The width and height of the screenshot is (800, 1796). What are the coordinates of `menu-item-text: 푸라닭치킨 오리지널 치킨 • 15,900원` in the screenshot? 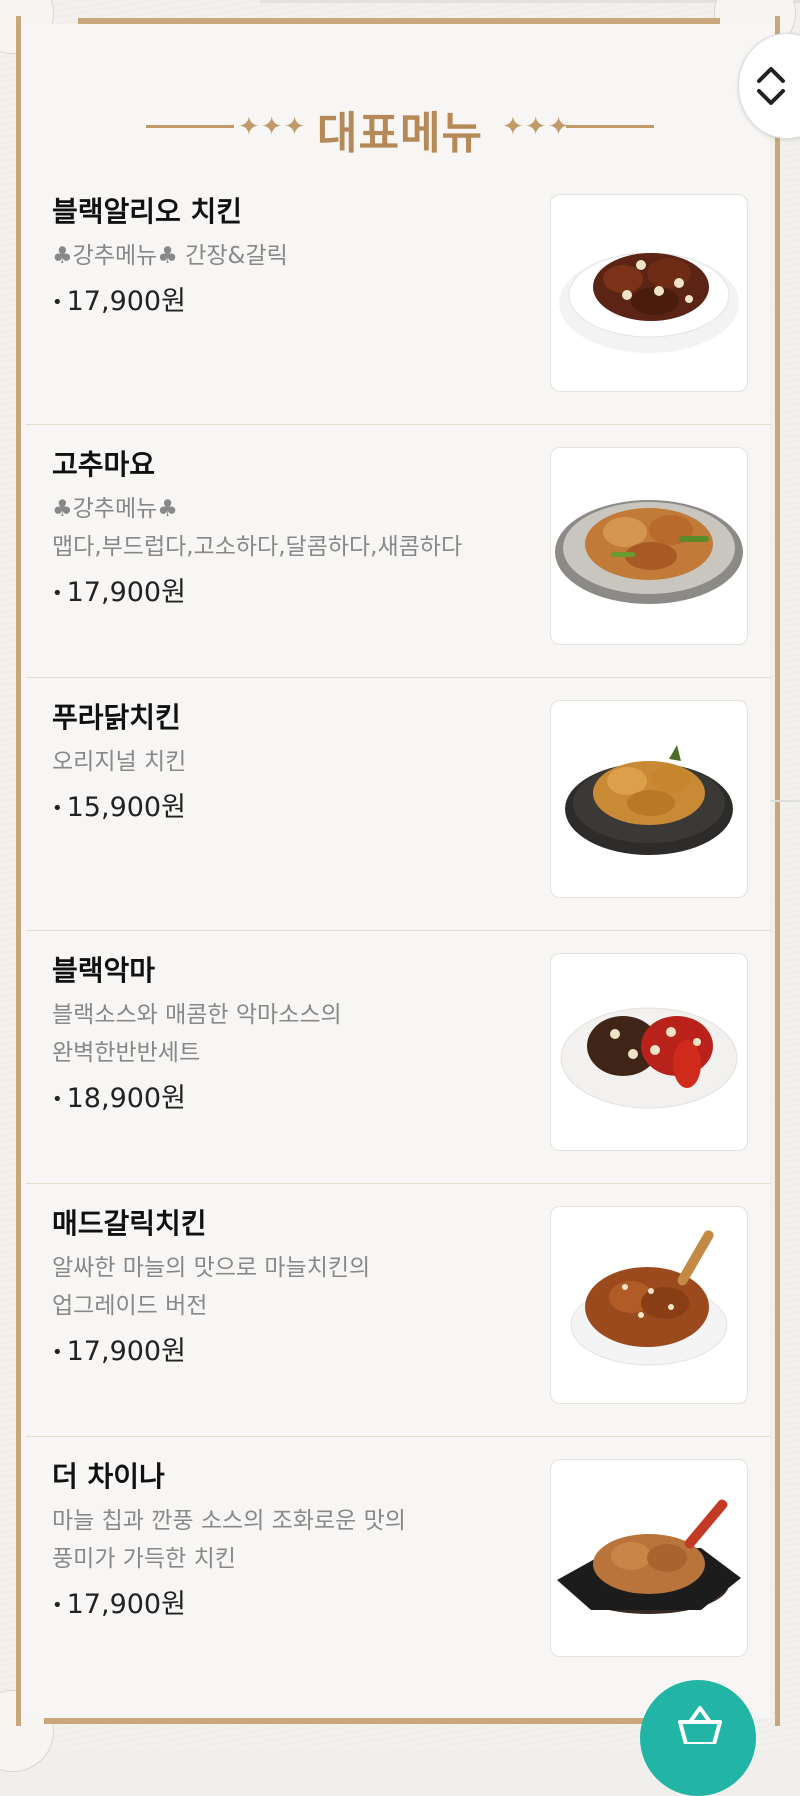 It's located at (302, 763).